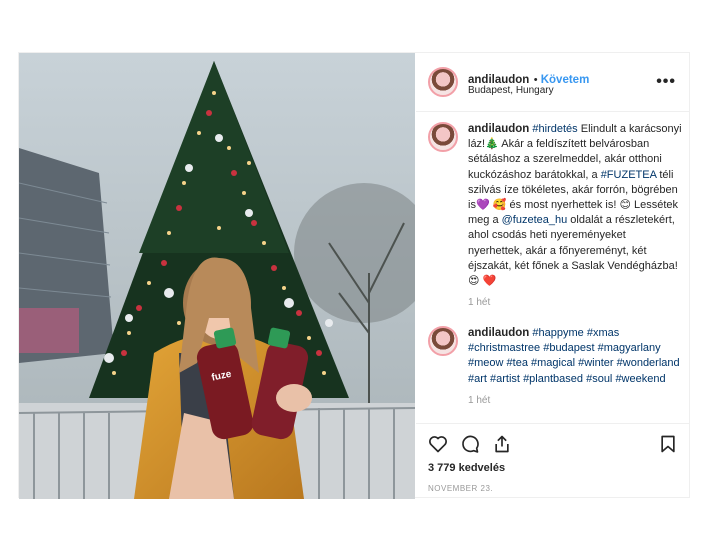  What do you see at coordinates (595, 363) in the screenshot?
I see `hashtag-link: #winter` at bounding box center [595, 363].